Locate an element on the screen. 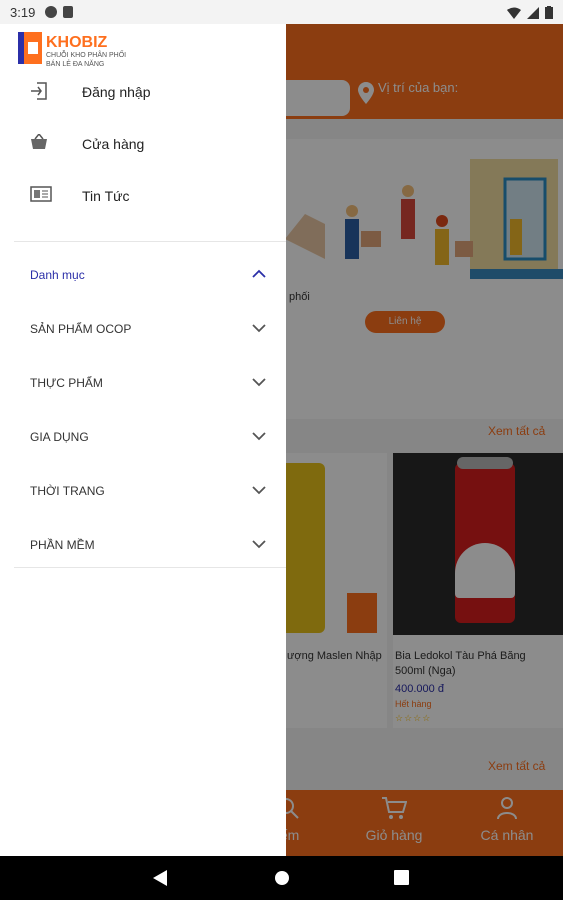 The width and height of the screenshot is (563, 900). login-icon is located at coordinates (39, 91).